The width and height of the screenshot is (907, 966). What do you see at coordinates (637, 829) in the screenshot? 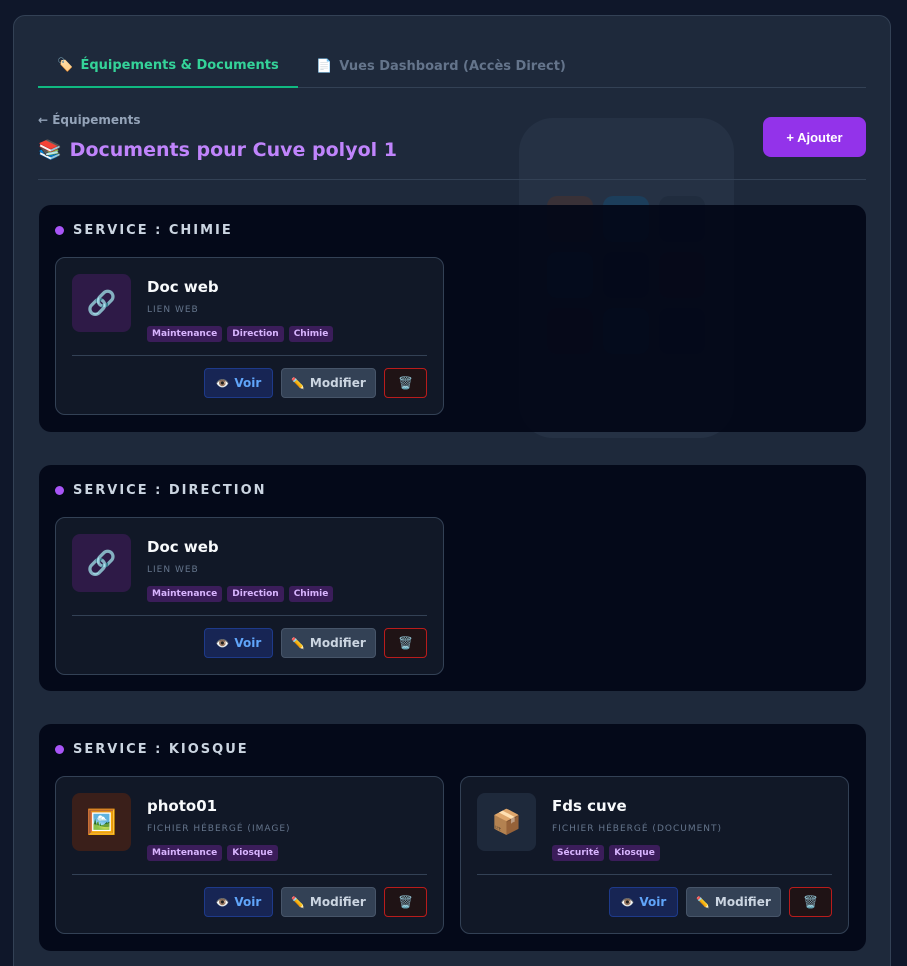
I see `document-type: FICHIER HÉBERGÉ (DOCUMENT)` at bounding box center [637, 829].